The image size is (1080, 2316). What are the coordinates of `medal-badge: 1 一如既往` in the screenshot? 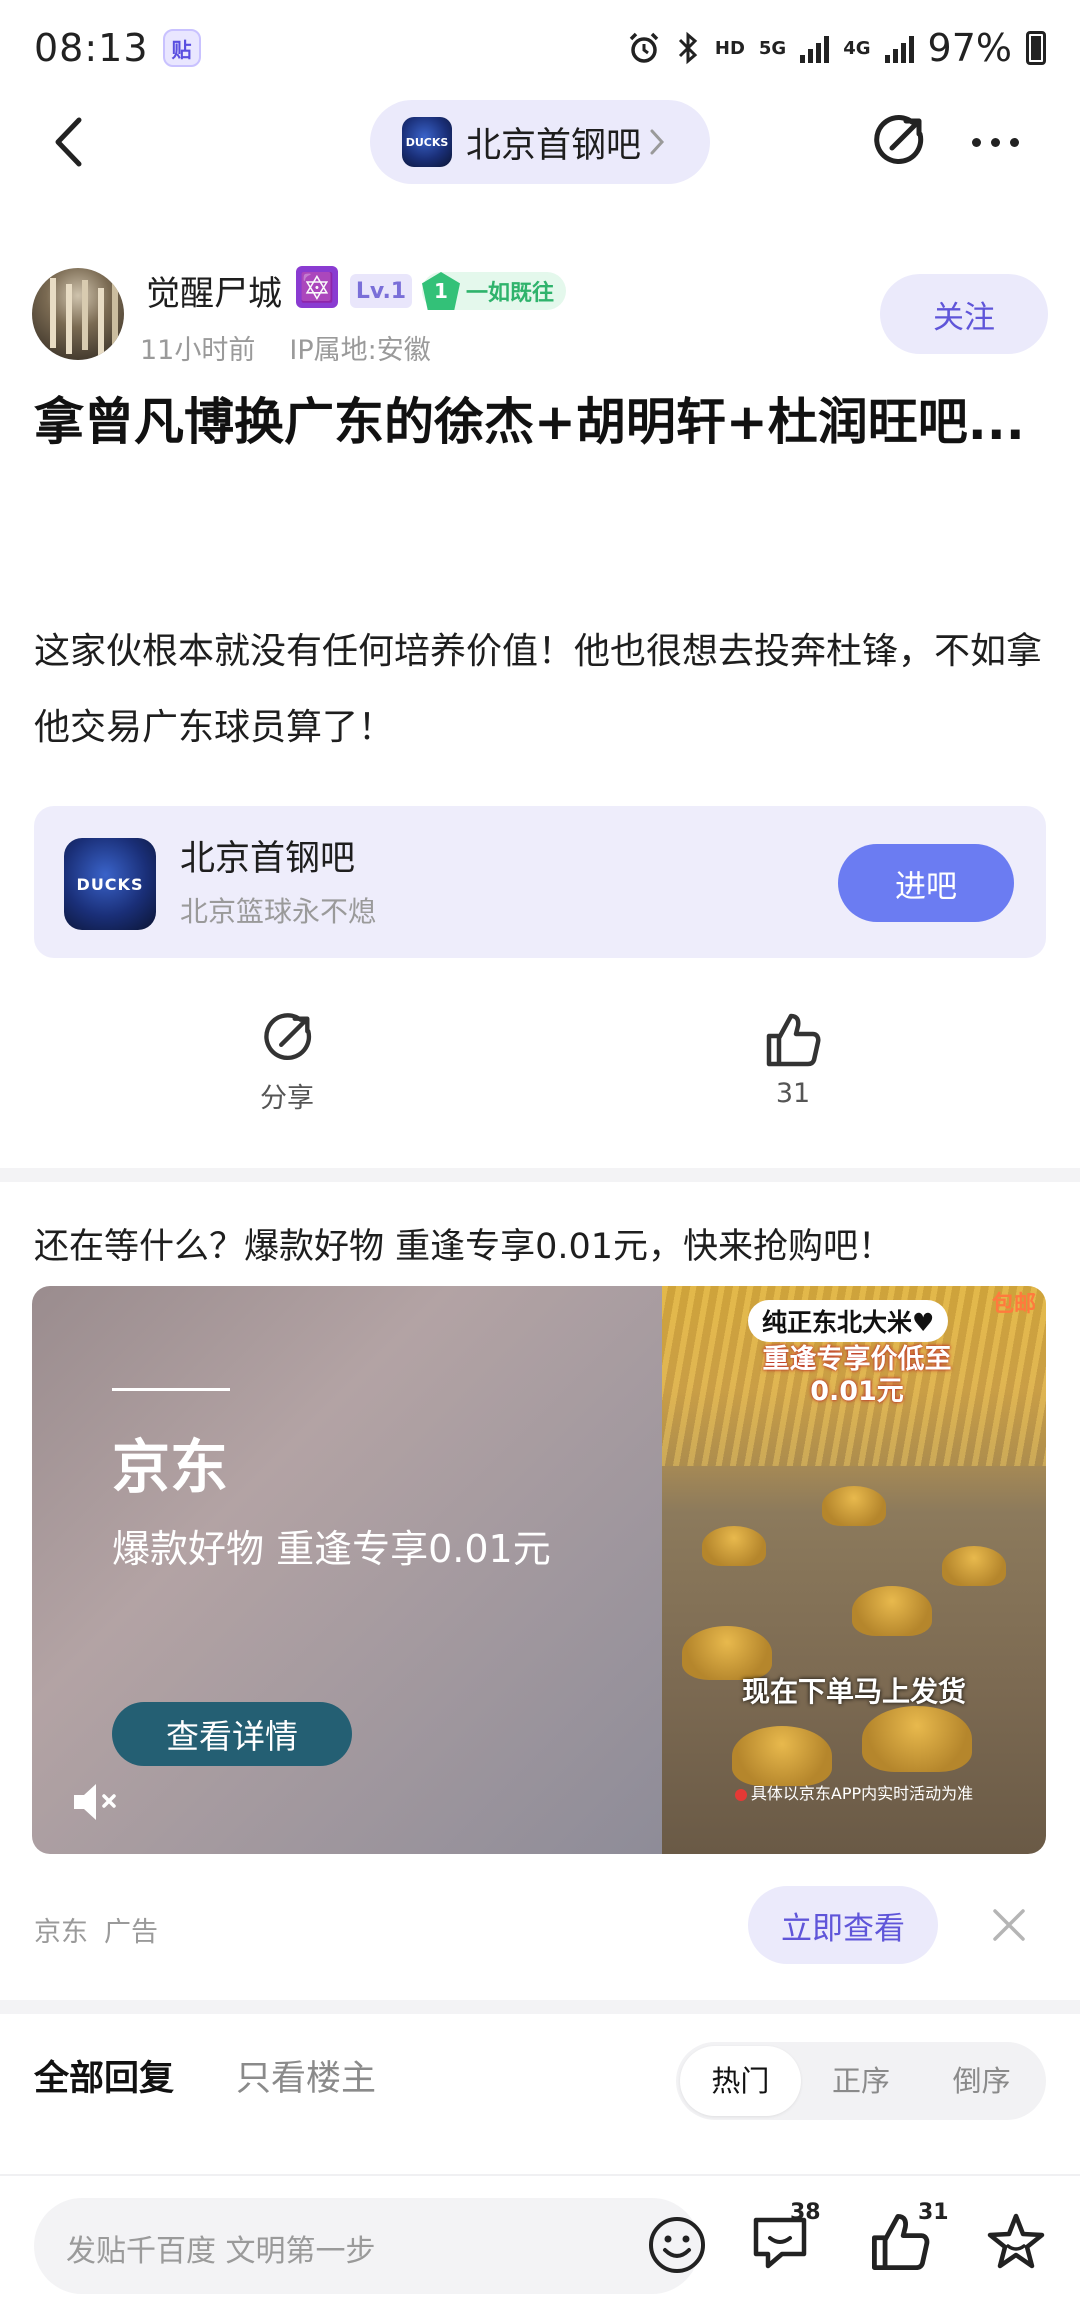 It's located at (494, 291).